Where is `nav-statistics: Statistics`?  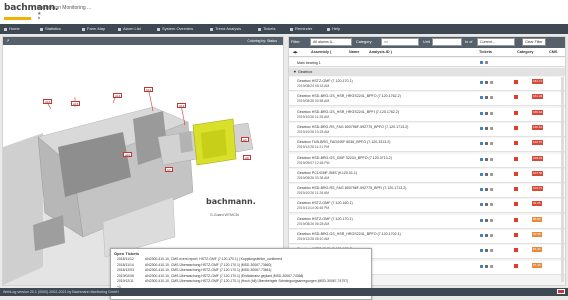 nav-statistics: Statistics is located at coordinates (50, 28).